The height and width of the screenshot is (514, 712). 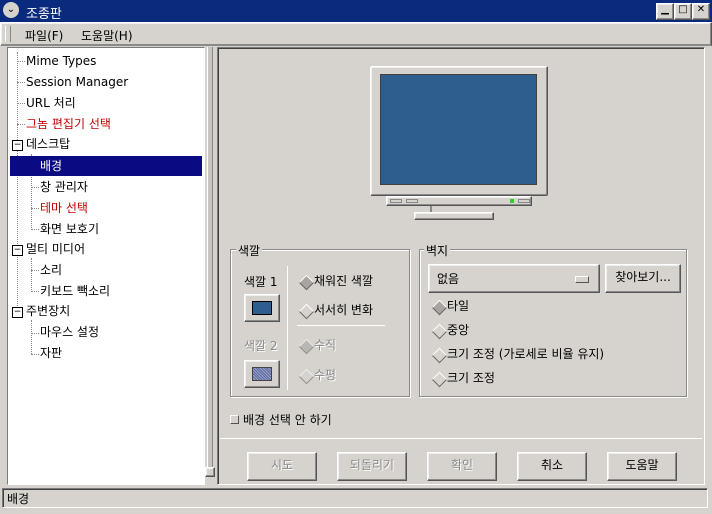 I want to click on help-button: 도움말, so click(x=642, y=466).